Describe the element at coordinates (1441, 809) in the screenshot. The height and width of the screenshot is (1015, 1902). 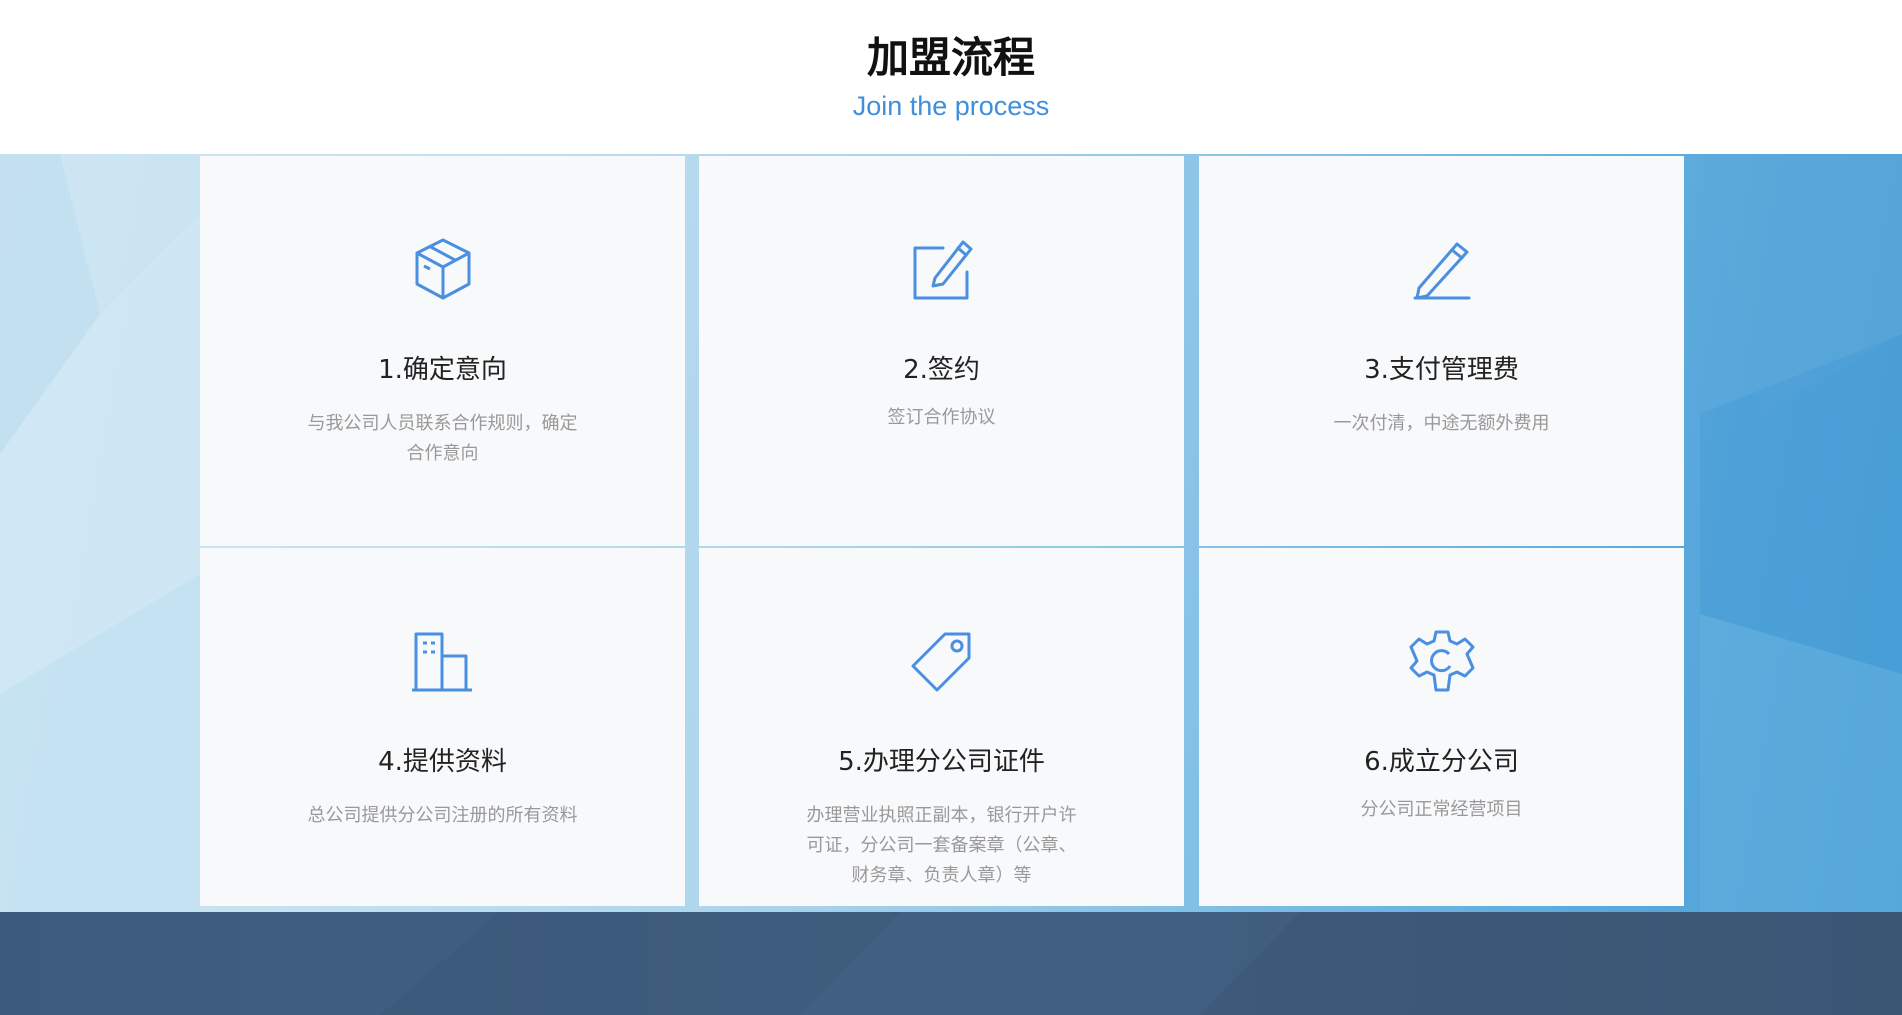
I see `step-description: 分公司正常经营项目` at that location.